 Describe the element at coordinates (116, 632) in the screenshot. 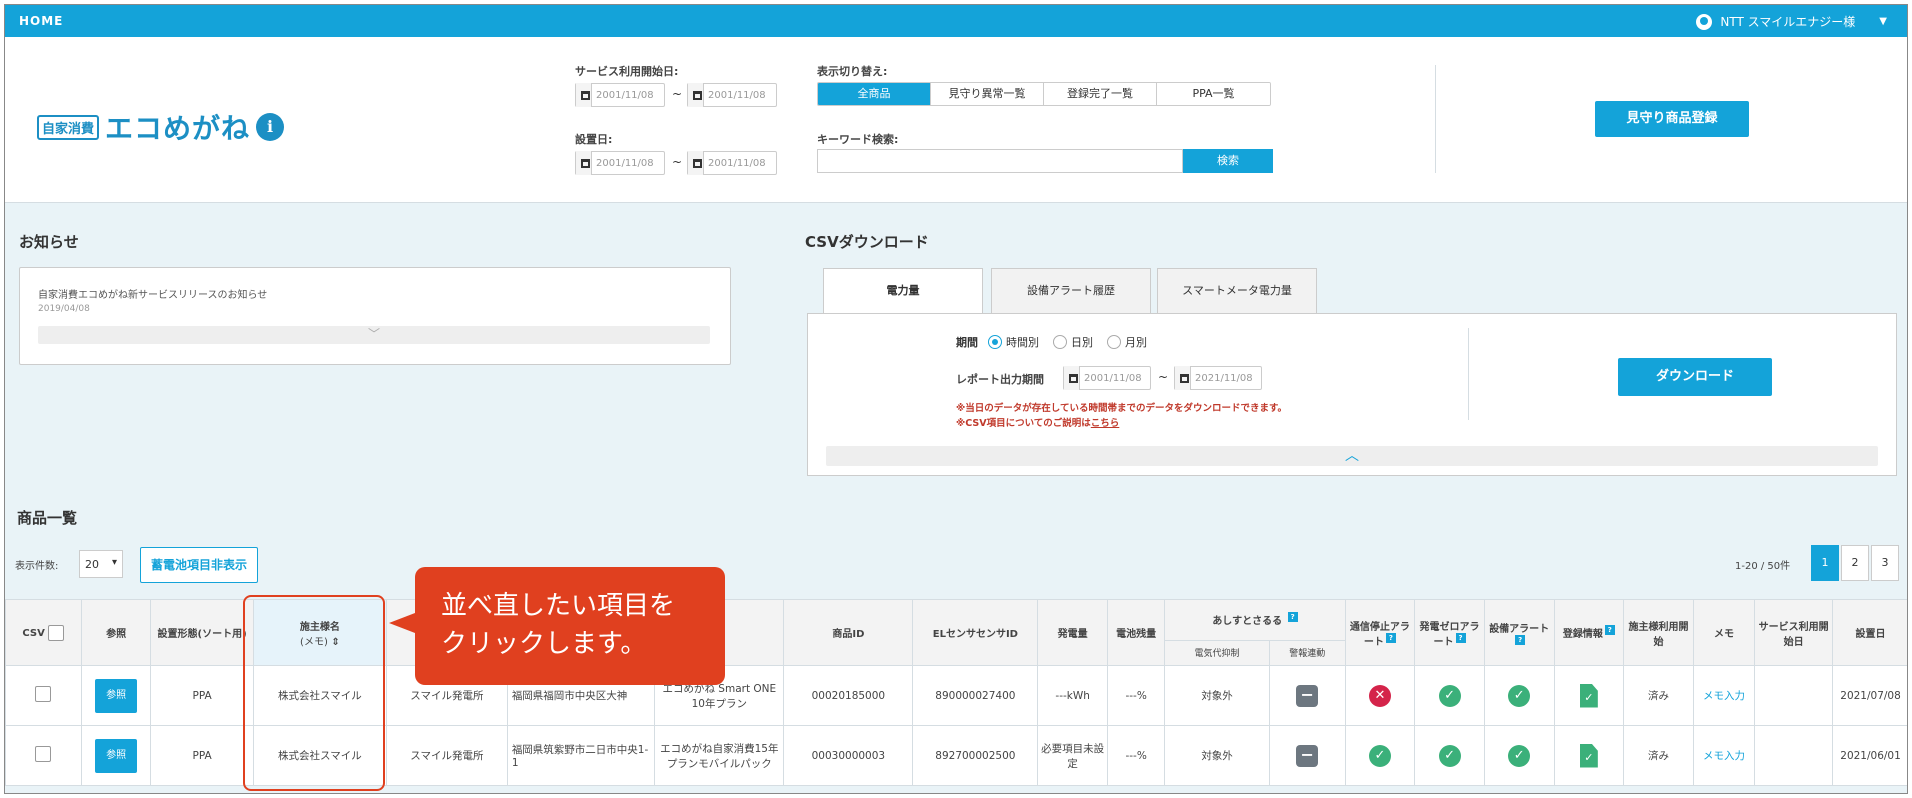

I see `col-ref: 参照` at that location.